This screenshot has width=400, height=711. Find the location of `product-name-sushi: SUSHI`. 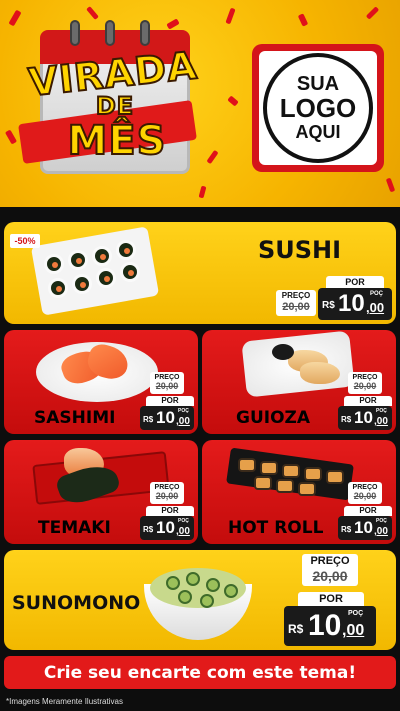

product-name-sushi: SUSHI is located at coordinates (300, 250).